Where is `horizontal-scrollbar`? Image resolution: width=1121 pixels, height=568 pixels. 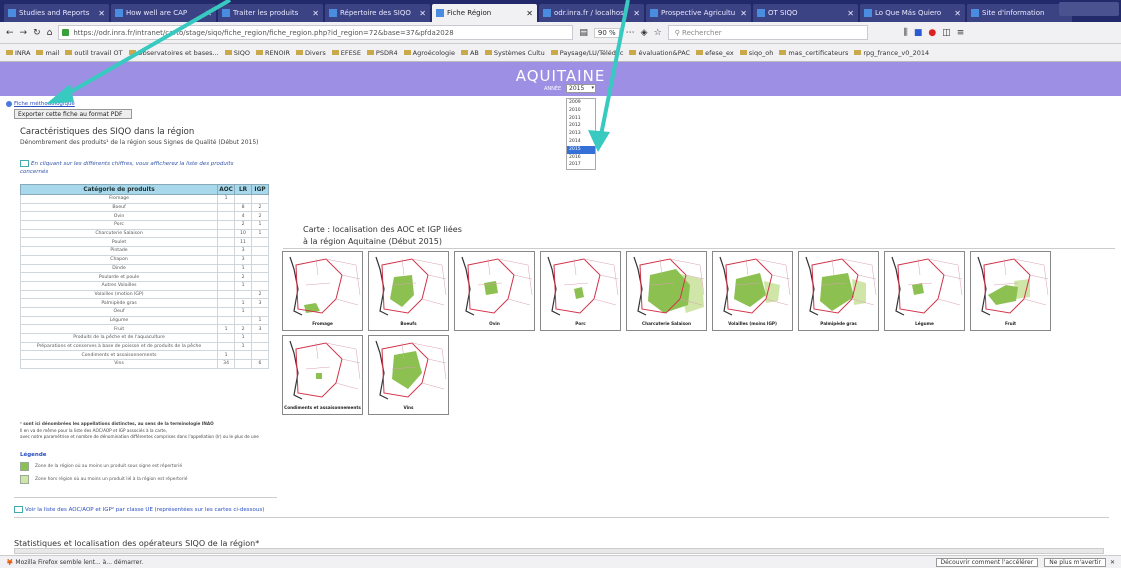
horizontal-scrollbar is located at coordinates (559, 551).